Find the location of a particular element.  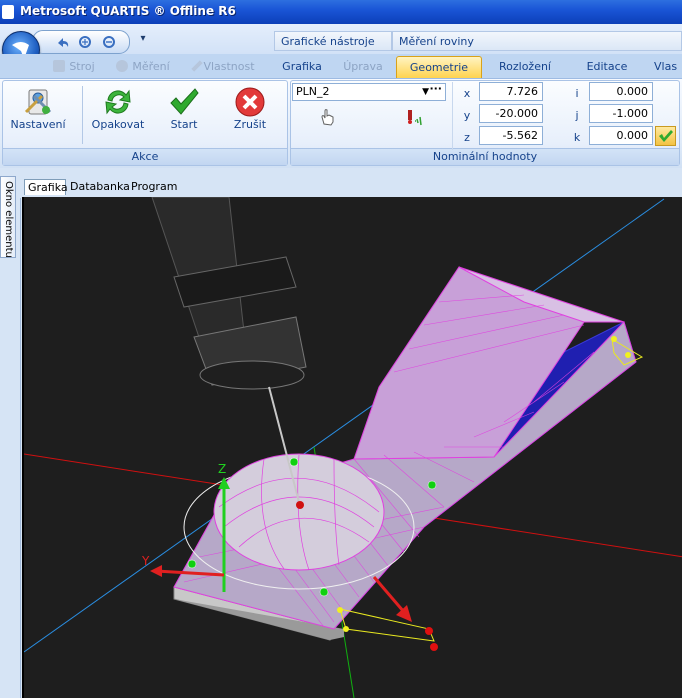

nastaveni-label: Nastavení is located at coordinates (38, 124).